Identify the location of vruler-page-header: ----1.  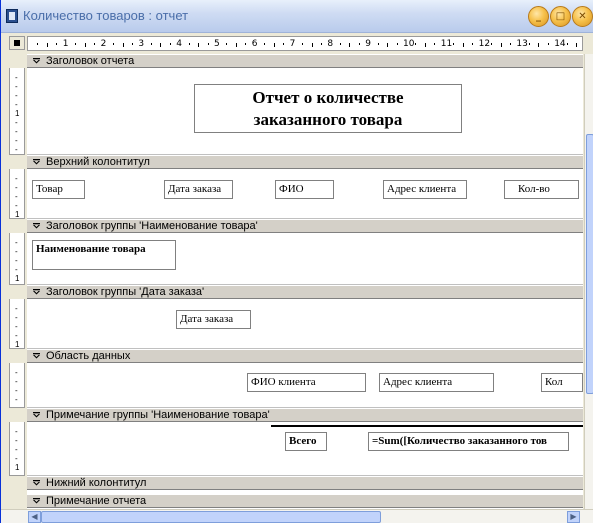
(17, 194).